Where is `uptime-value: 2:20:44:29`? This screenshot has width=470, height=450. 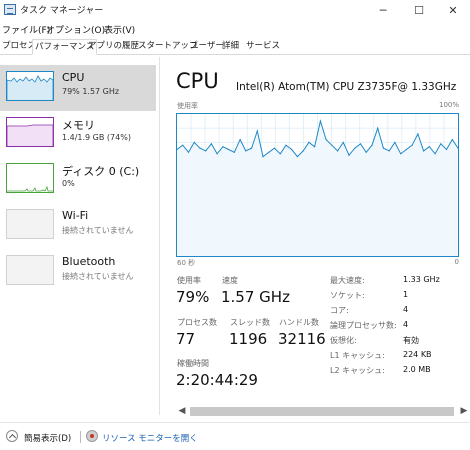 uptime-value: 2:20:44:29 is located at coordinates (217, 380).